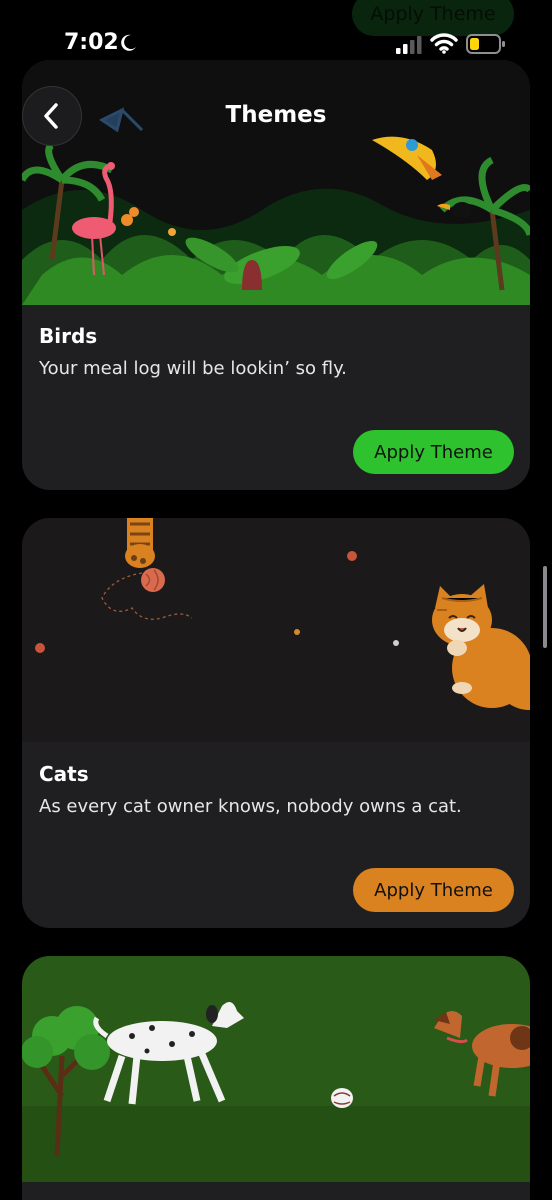 This screenshot has height=1200, width=552. I want to click on apply-theme-button-birds: Apply Theme, so click(433, 452).